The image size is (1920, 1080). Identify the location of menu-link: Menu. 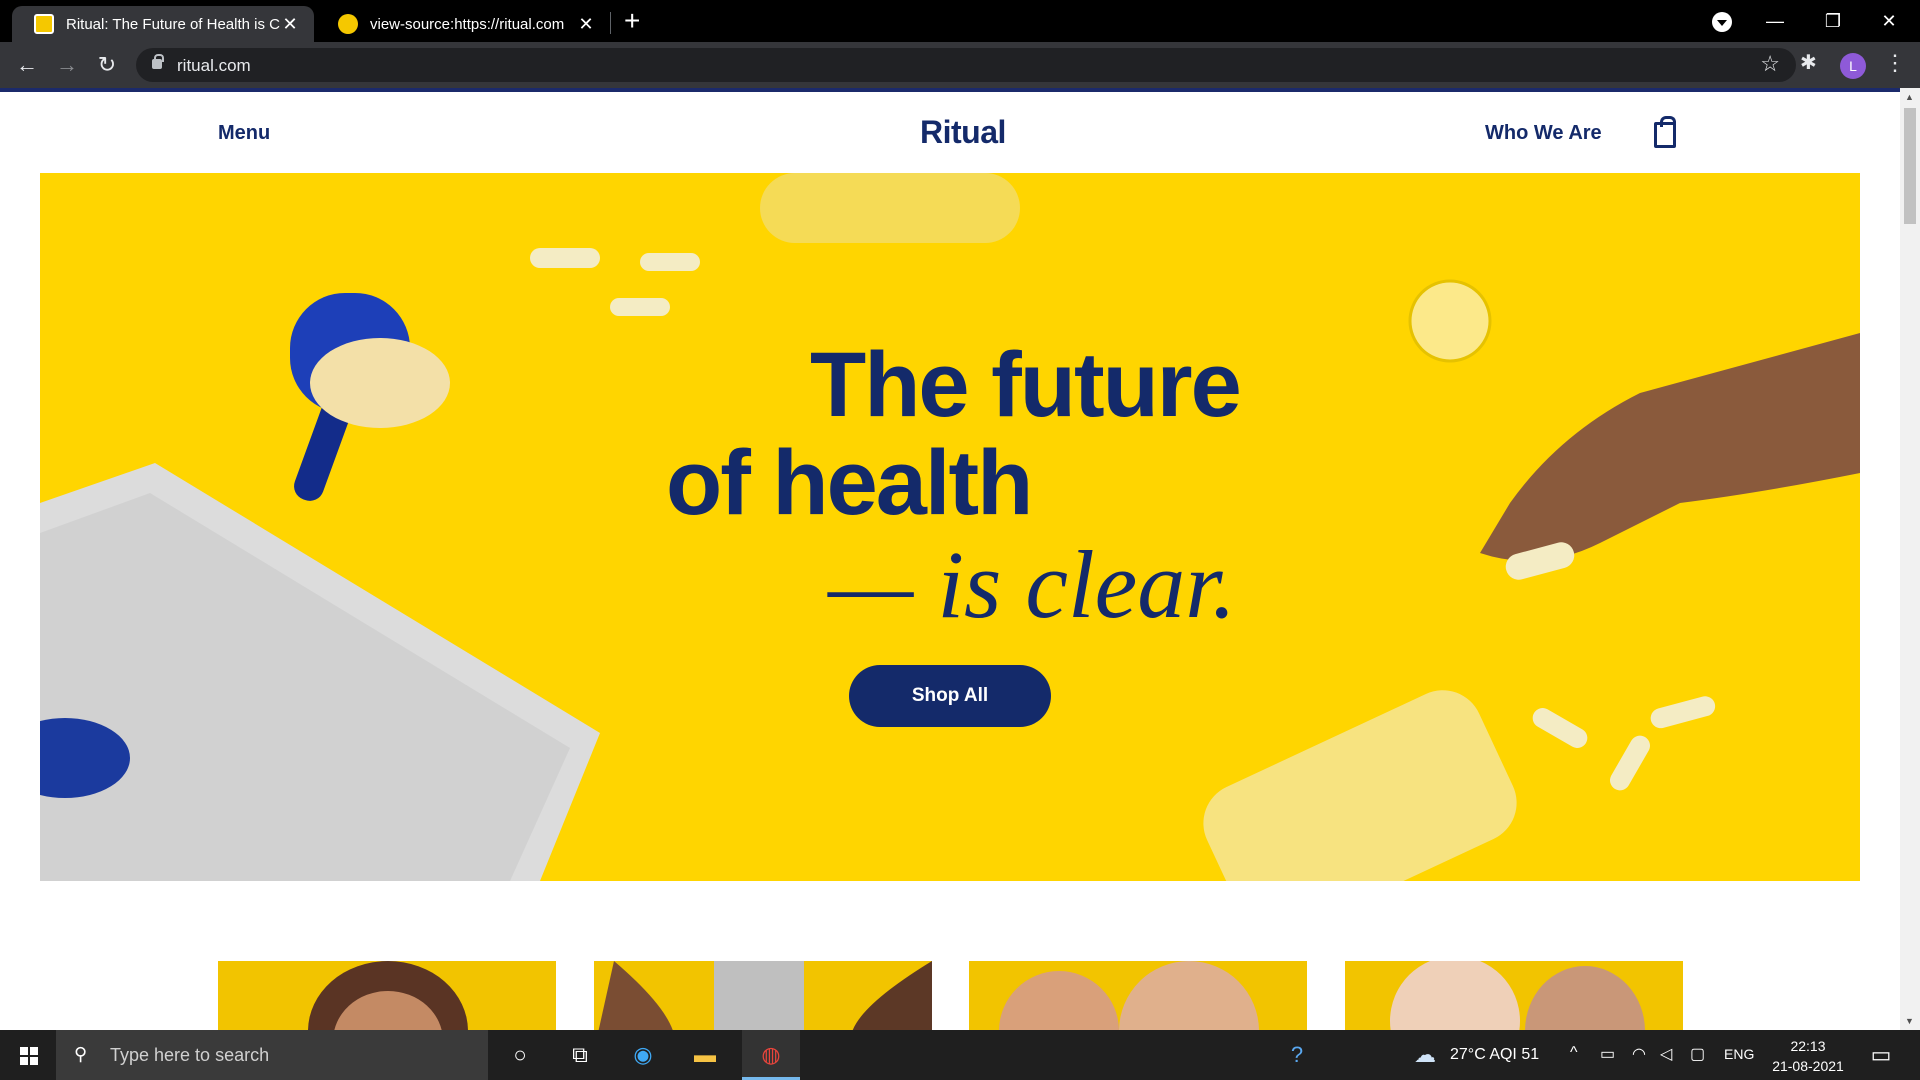
(244, 133).